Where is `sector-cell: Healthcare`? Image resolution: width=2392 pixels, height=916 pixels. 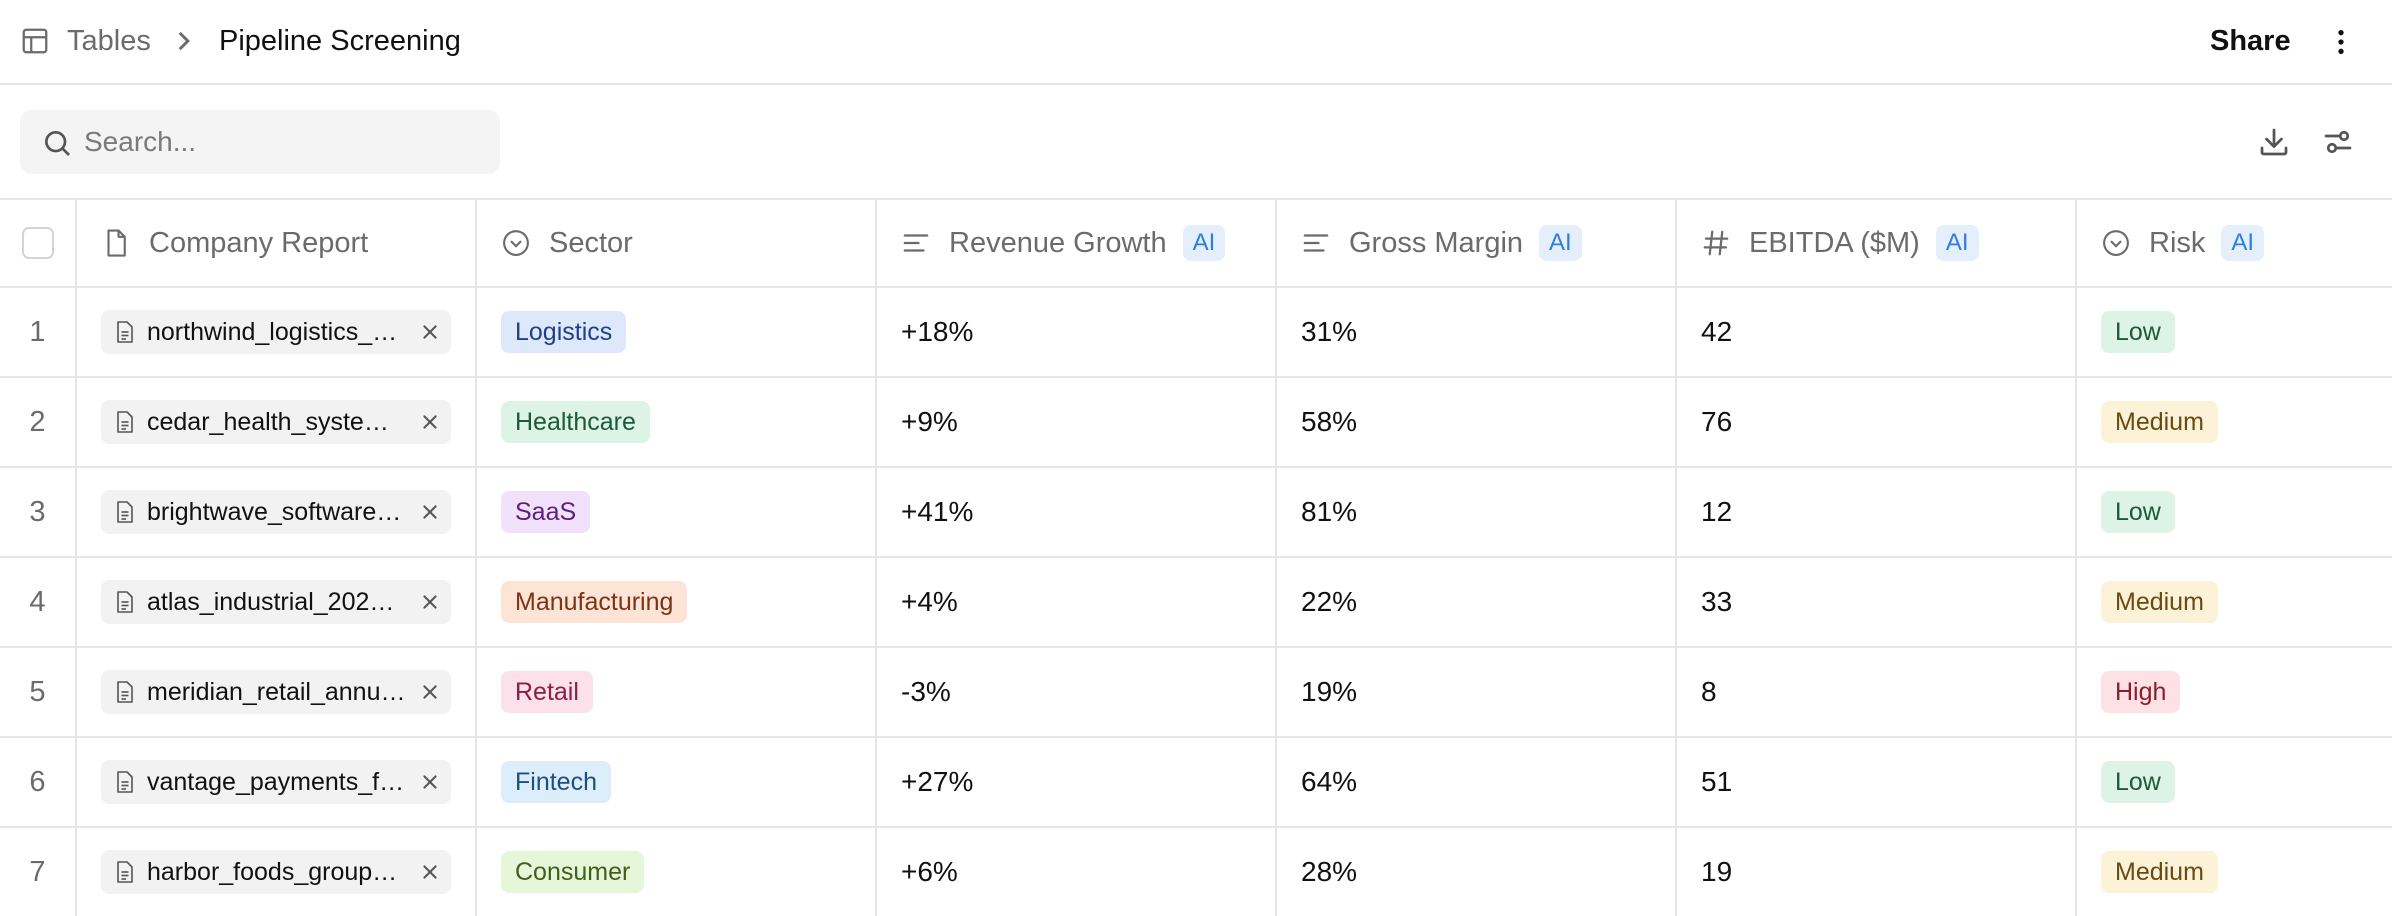
sector-cell: Healthcare is located at coordinates (677, 422).